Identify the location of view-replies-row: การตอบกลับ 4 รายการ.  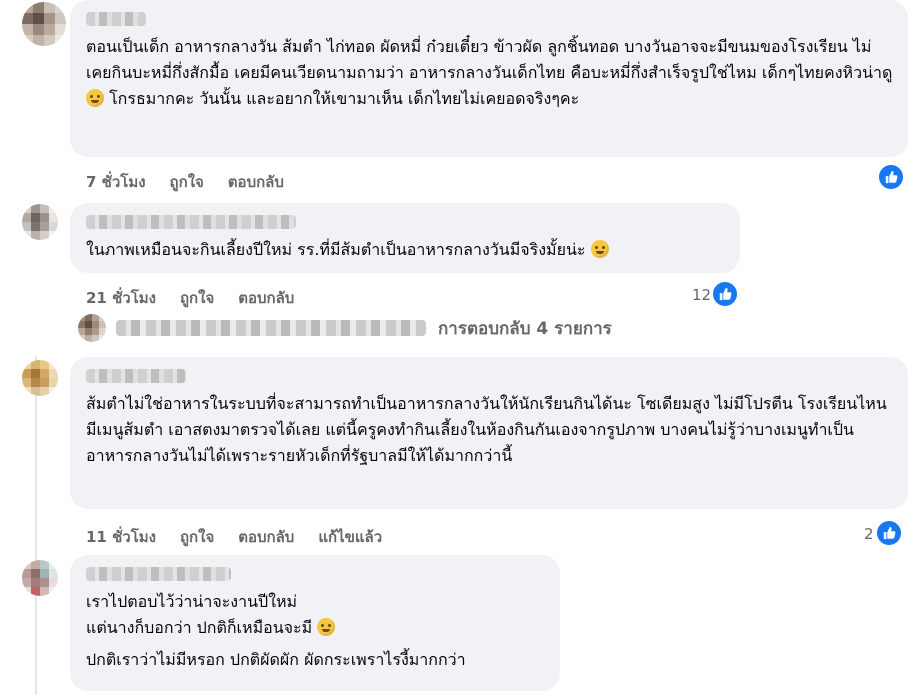
(345, 328).